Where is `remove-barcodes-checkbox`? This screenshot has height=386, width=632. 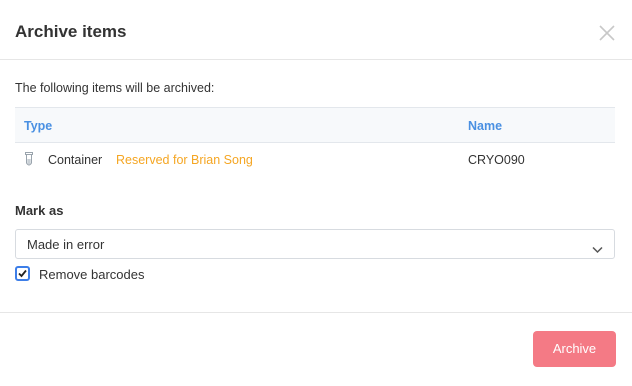
remove-barcodes-checkbox is located at coordinates (22, 273).